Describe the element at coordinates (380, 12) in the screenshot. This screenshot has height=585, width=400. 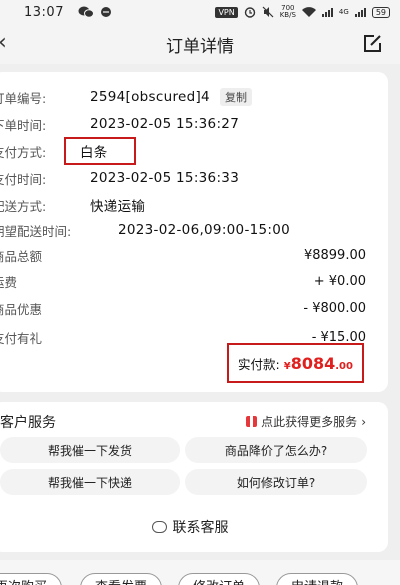
I see `battery-indicator: 59` at that location.